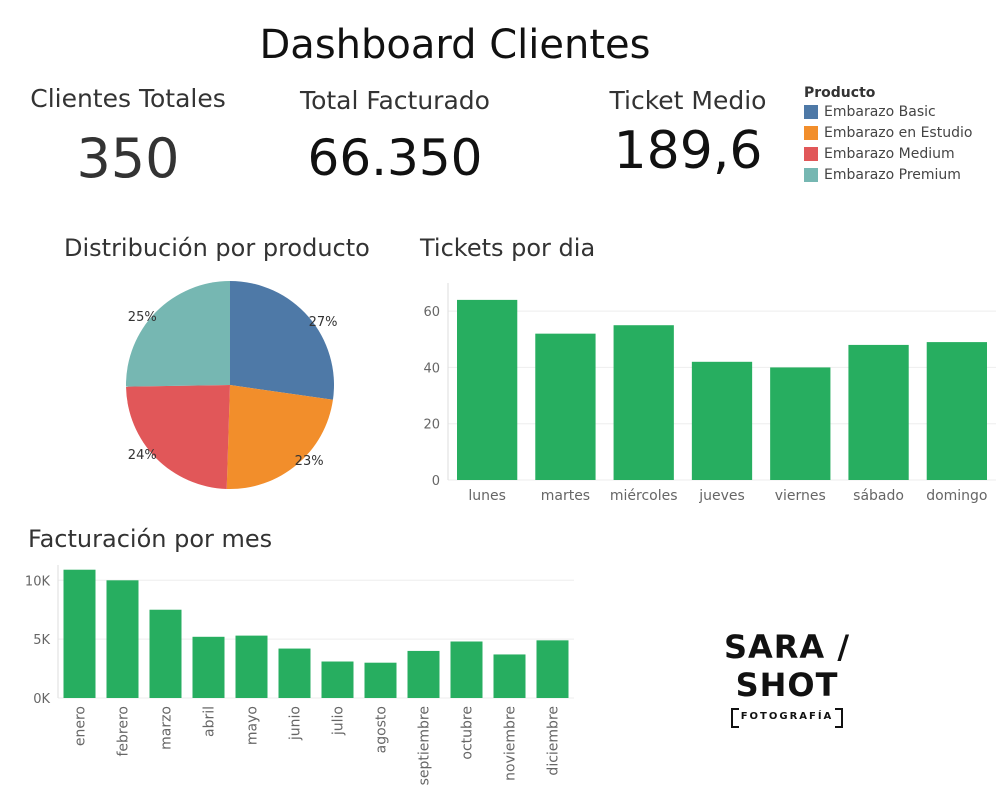 The height and width of the screenshot is (809, 1000). What do you see at coordinates (425, 745) in the screenshot?
I see `x-tick-label: septiembre` at bounding box center [425, 745].